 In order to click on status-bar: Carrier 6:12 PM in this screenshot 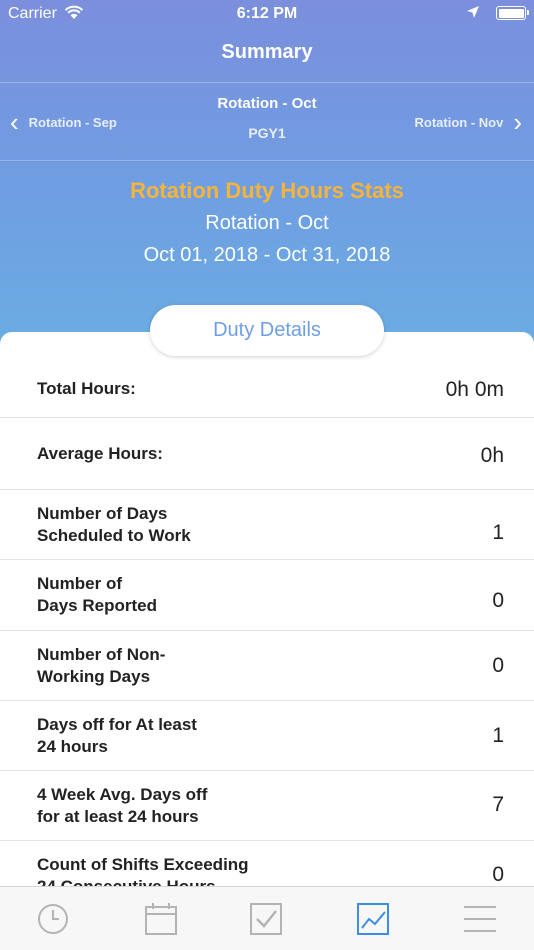, I will do `click(267, 14)`.